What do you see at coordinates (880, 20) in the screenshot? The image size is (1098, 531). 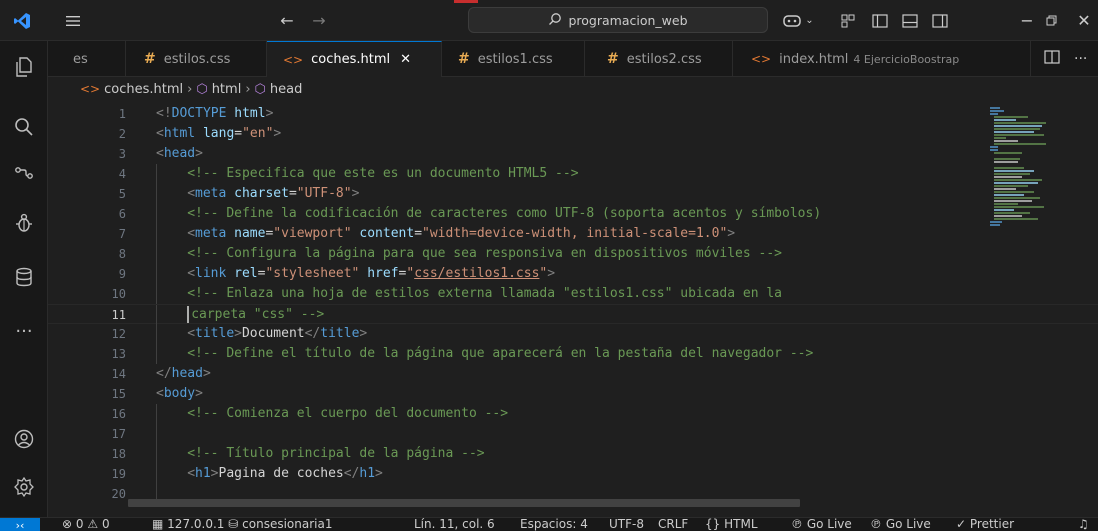 I see `toggle-sidebar-icon` at bounding box center [880, 20].